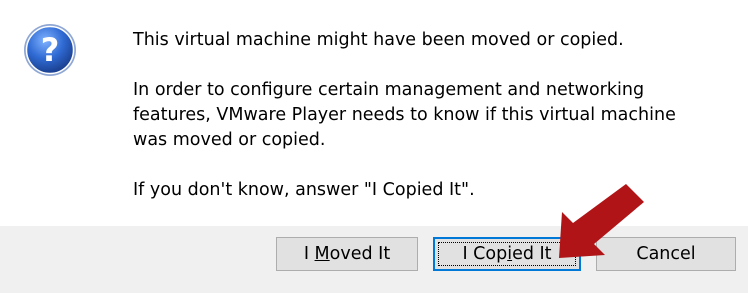  I want to click on i-copied-it-button: I Copied It, so click(507, 254).